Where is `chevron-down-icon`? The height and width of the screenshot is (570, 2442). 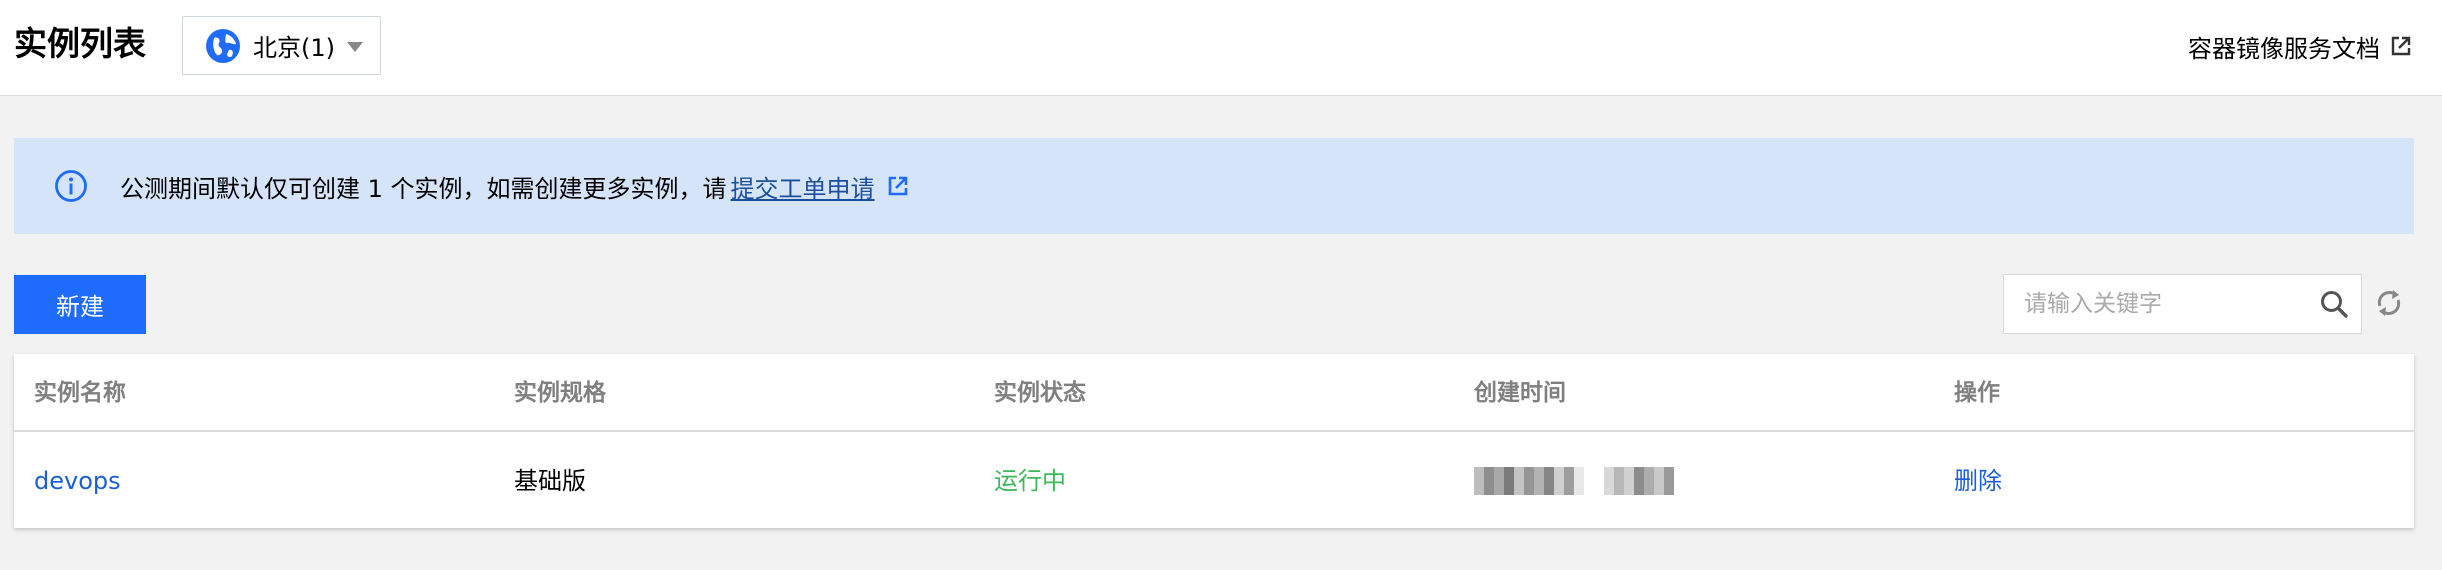
chevron-down-icon is located at coordinates (355, 47).